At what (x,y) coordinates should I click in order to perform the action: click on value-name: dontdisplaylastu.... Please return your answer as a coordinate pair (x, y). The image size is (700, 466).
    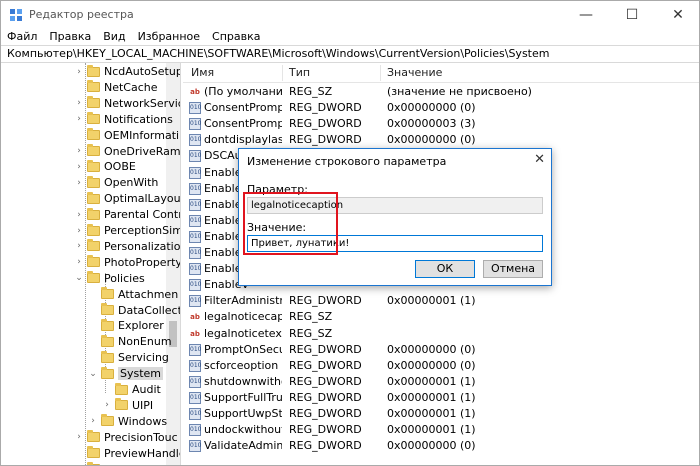
    Looking at the image, I should click on (243, 140).